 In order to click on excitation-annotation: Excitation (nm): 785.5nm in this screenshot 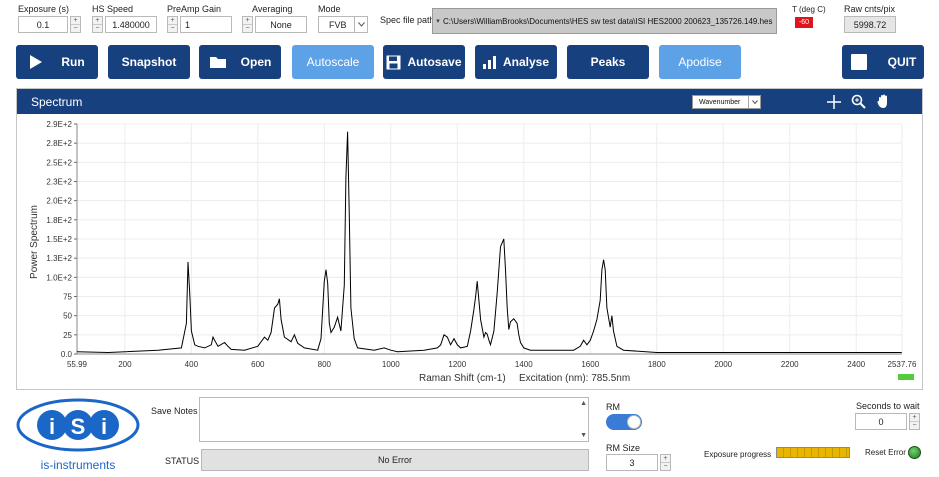, I will do `click(574, 378)`.